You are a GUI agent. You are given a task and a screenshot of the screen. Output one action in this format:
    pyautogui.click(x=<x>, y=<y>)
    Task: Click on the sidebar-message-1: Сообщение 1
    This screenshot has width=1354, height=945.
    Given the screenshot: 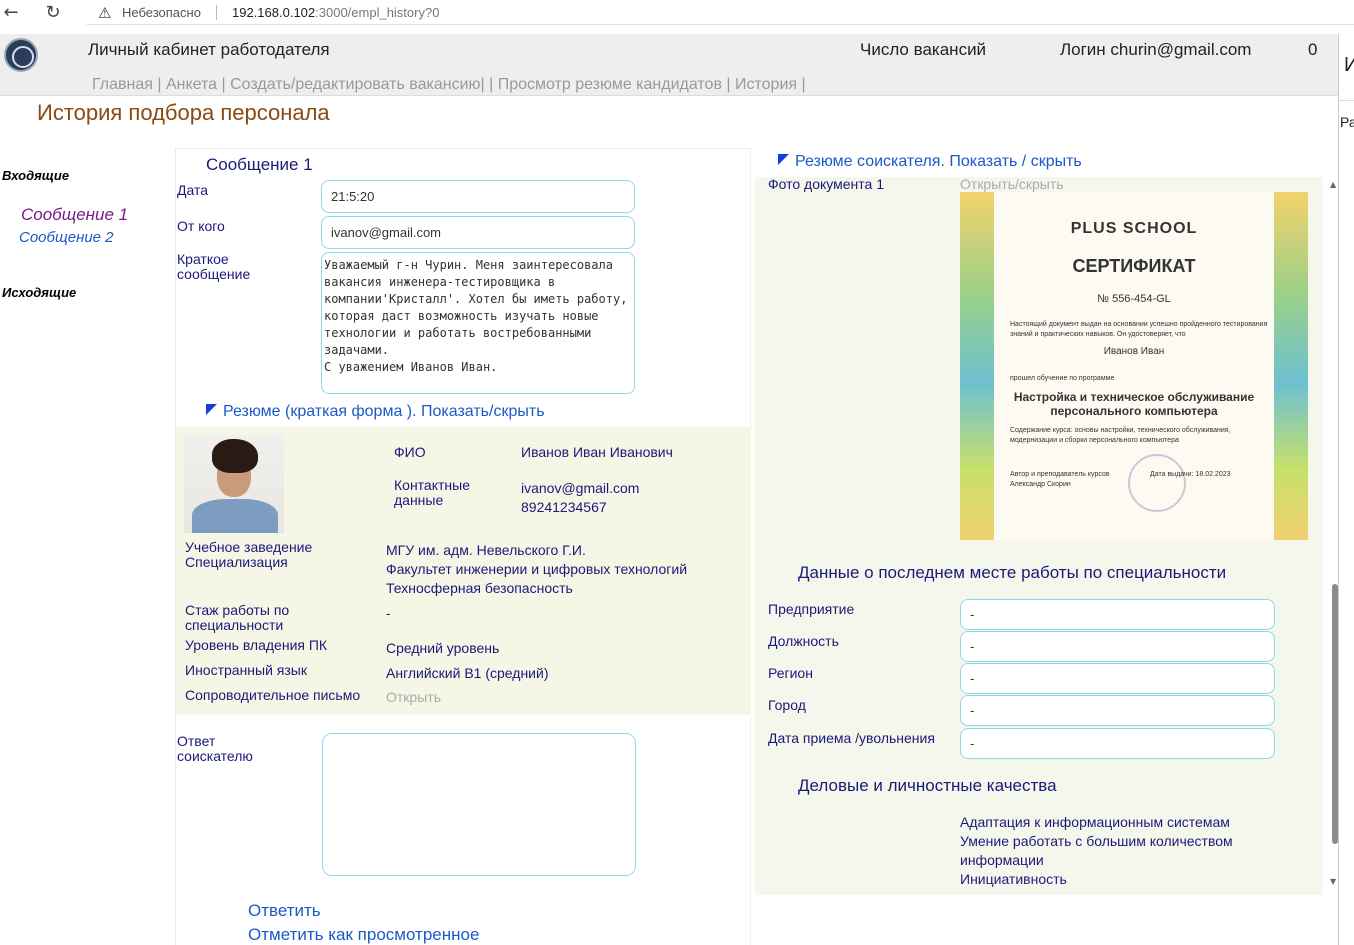 What is the action you would take?
    pyautogui.click(x=74, y=215)
    